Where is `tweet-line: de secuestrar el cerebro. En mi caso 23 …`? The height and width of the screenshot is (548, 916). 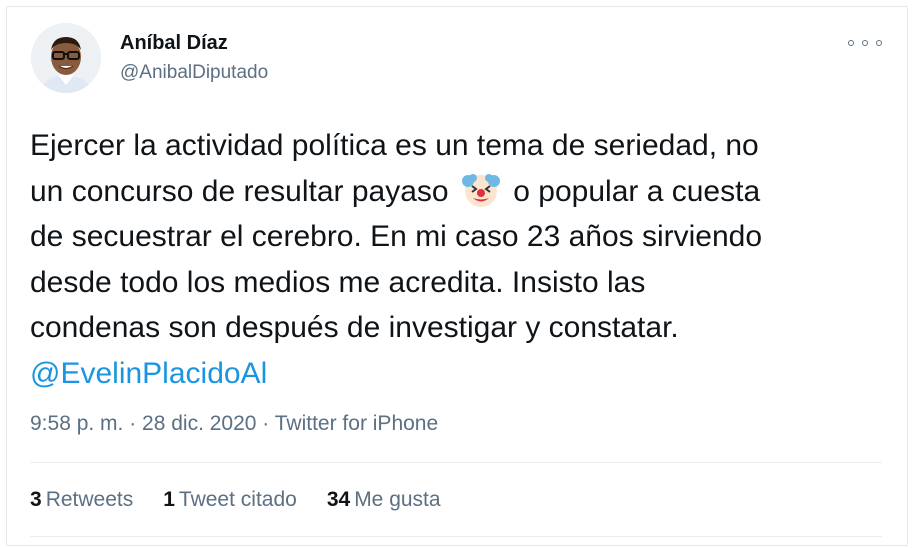
tweet-line: de secuestrar el cerebro. En mi caso 23 … is located at coordinates (396, 236).